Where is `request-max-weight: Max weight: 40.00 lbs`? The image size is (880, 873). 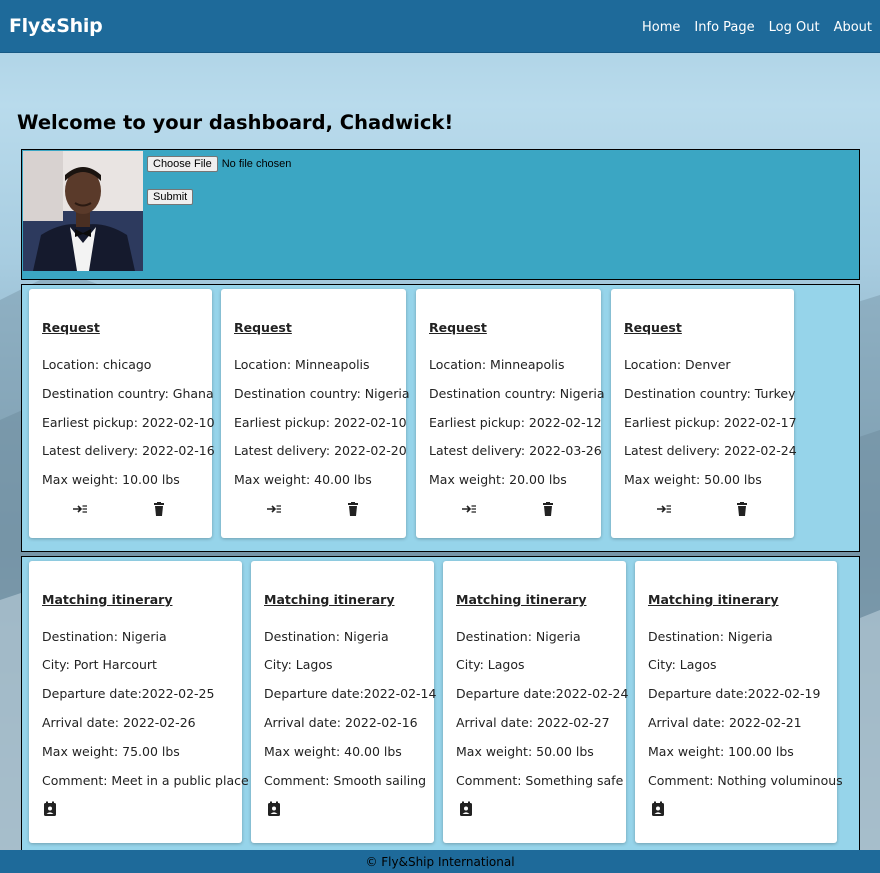
request-max-weight: Max weight: 40.00 lbs is located at coordinates (303, 479).